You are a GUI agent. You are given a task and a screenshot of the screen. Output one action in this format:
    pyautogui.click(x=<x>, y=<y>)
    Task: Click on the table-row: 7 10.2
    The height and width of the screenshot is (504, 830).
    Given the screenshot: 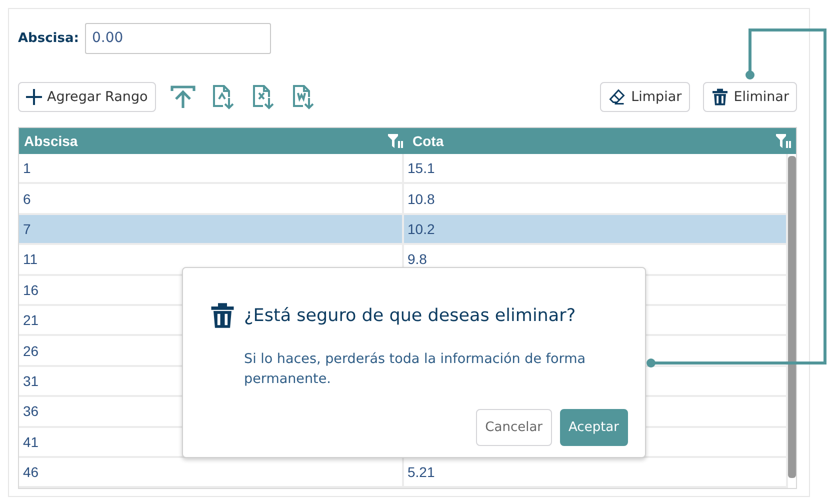 What is the action you would take?
    pyautogui.click(x=403, y=230)
    